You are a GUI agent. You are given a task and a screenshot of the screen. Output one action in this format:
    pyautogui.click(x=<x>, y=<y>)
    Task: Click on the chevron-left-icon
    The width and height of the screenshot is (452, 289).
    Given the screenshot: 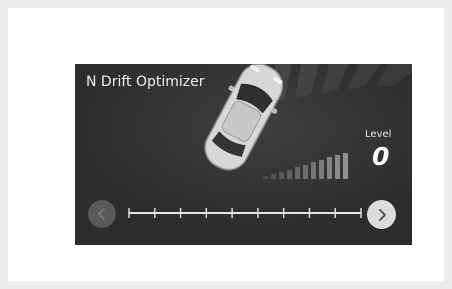 What is the action you would take?
    pyautogui.click(x=101, y=214)
    